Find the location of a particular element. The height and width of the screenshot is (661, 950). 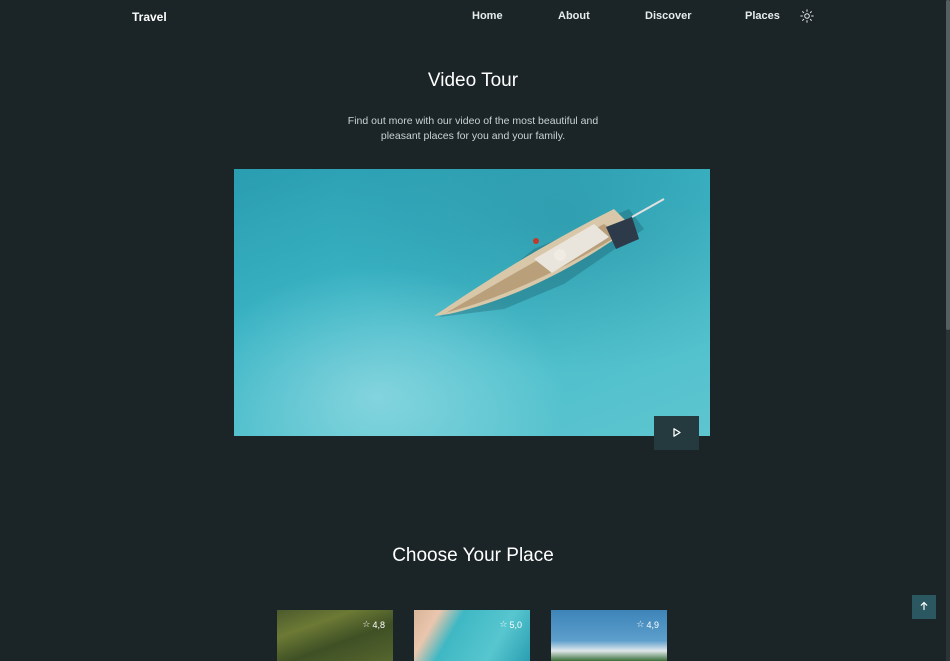

sun-icon is located at coordinates (807, 16).